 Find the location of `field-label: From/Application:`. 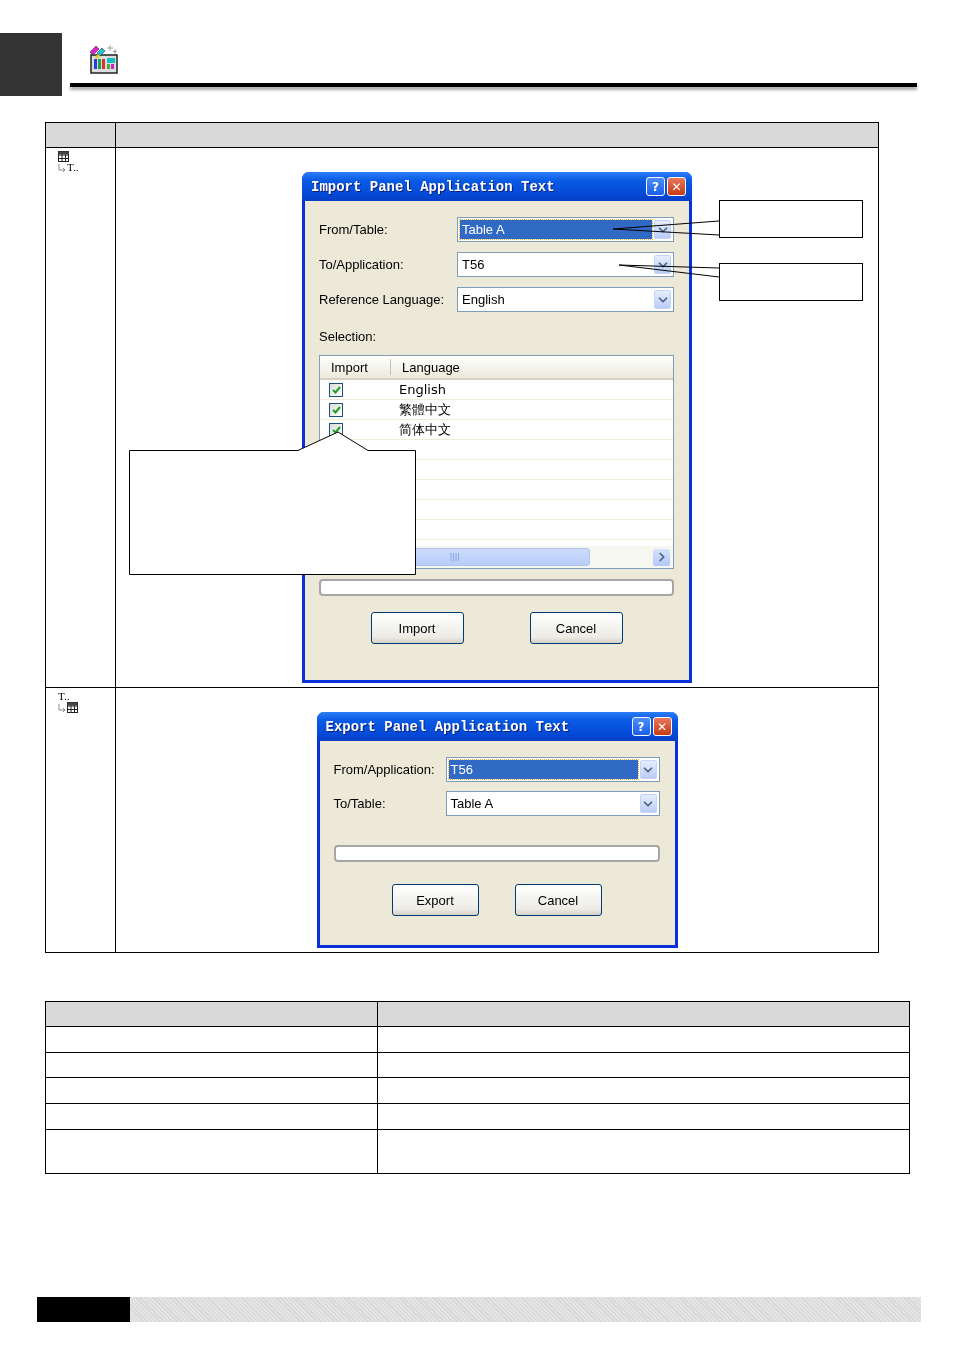

field-label: From/Application: is located at coordinates (384, 769).